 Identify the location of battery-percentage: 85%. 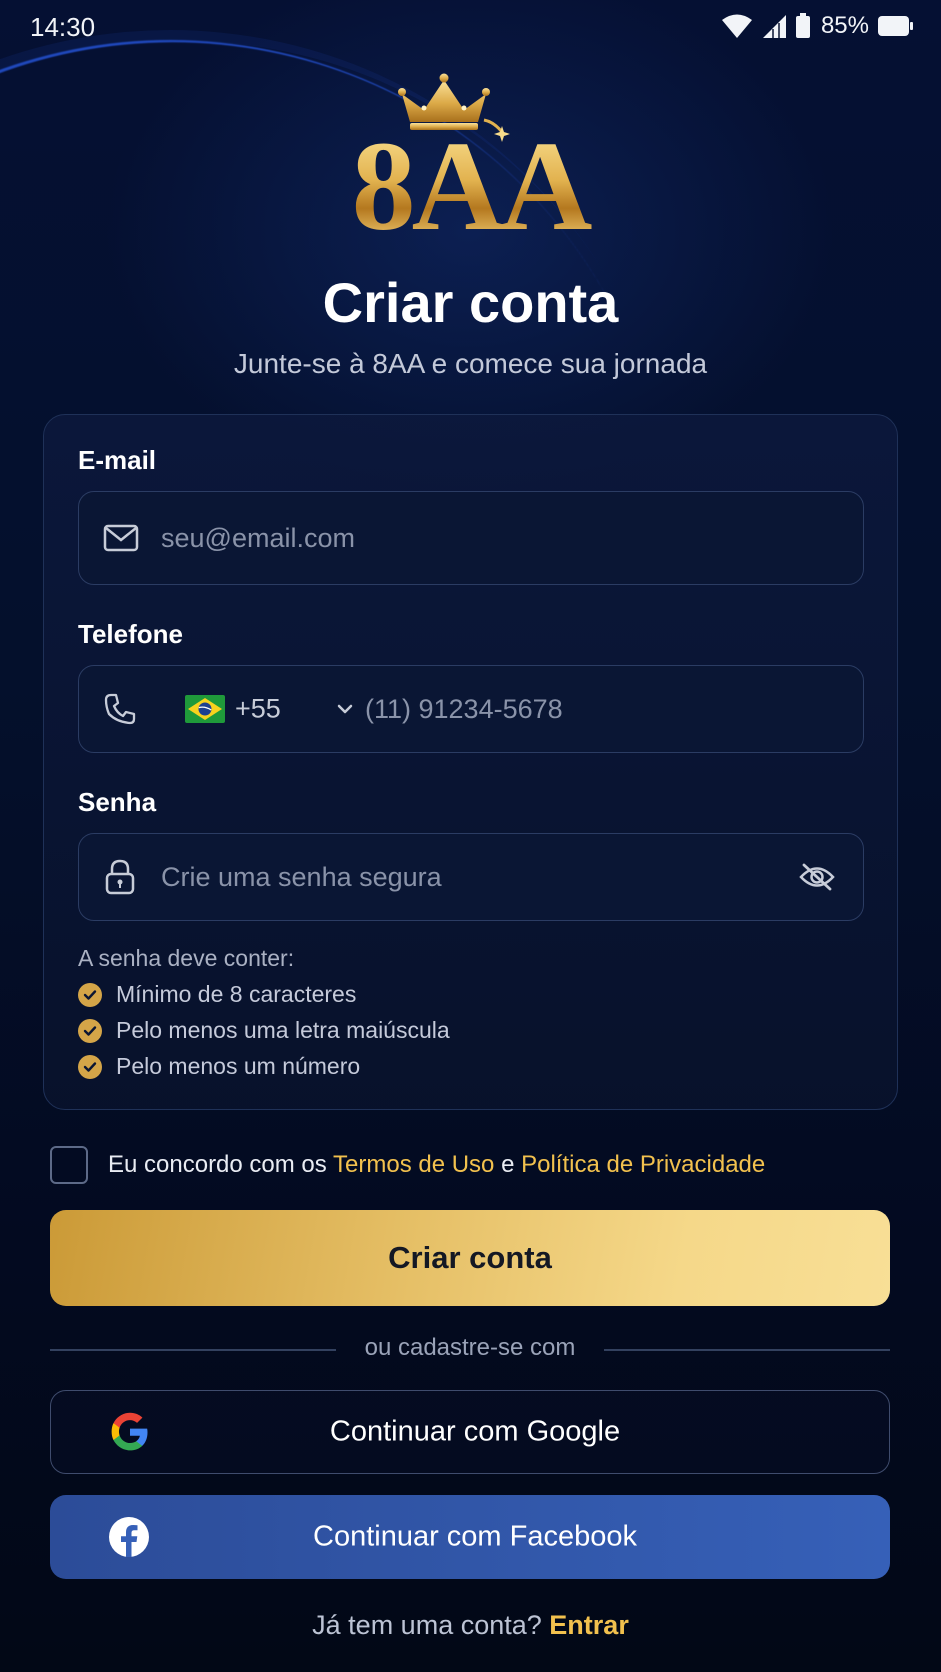
(844, 25).